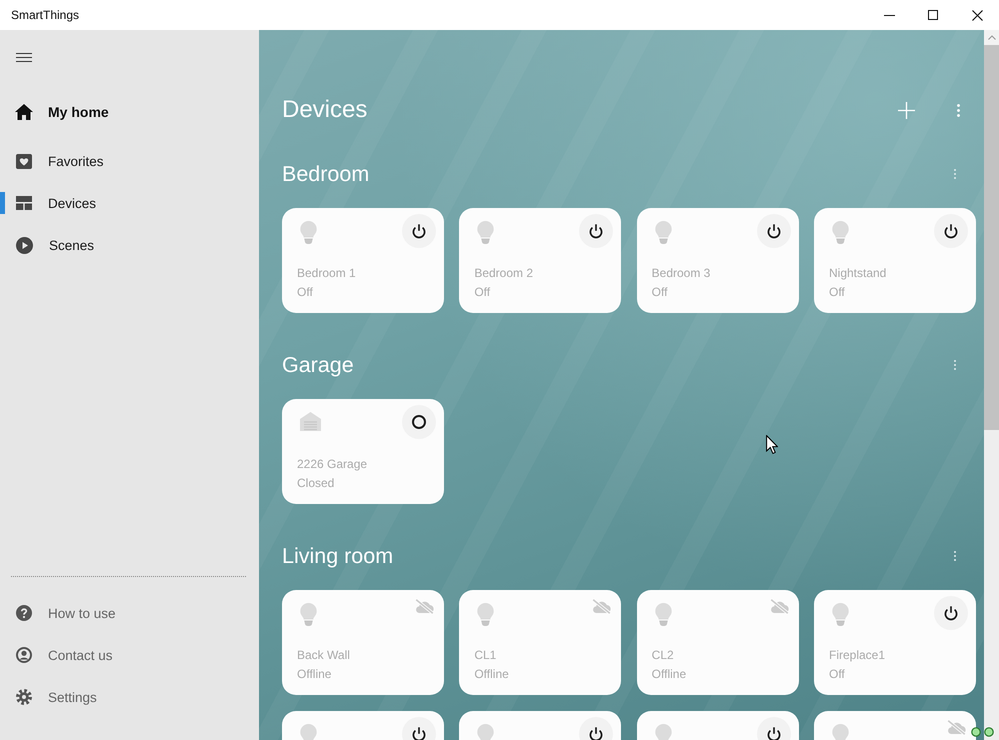 The height and width of the screenshot is (740, 999). What do you see at coordinates (895, 260) in the screenshot?
I see `device-card: Nightstand Off` at bounding box center [895, 260].